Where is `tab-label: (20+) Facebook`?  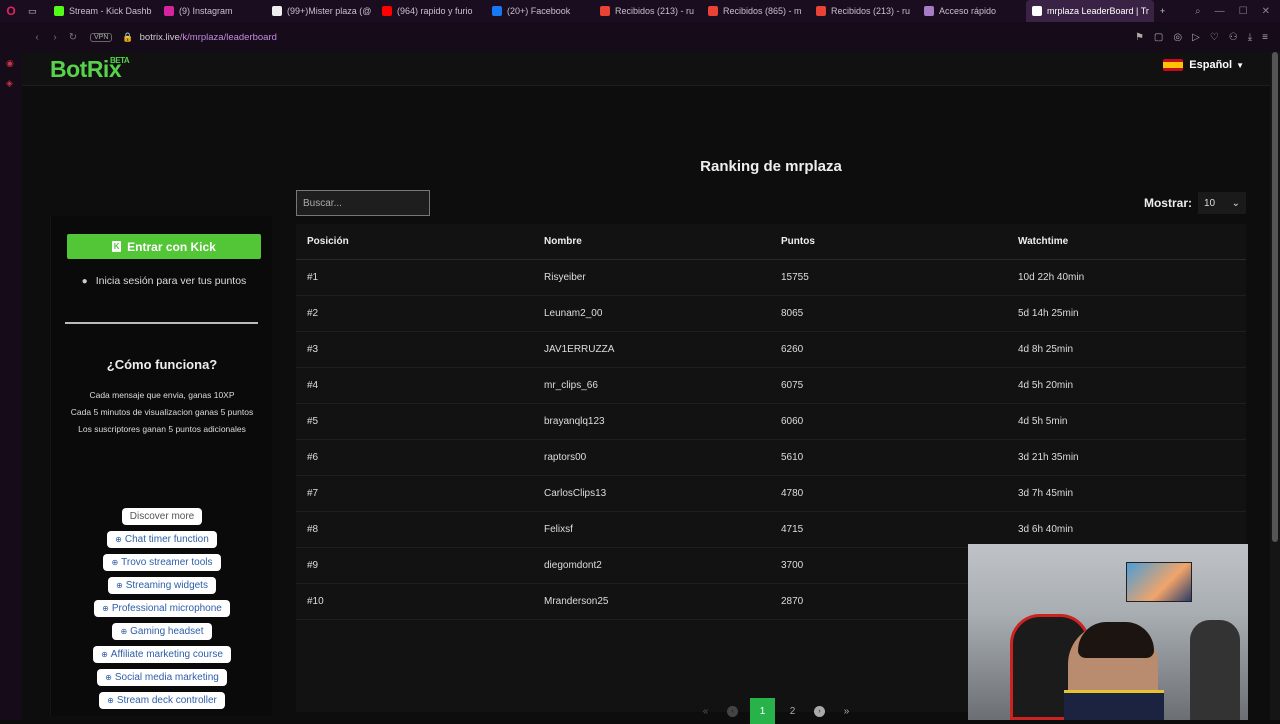 tab-label: (20+) Facebook is located at coordinates (539, 11).